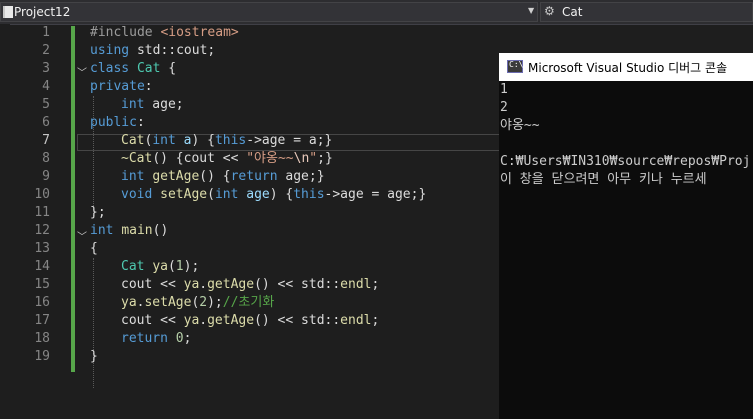  What do you see at coordinates (152, 104) in the screenshot?
I see `code-line: int age;` at bounding box center [152, 104].